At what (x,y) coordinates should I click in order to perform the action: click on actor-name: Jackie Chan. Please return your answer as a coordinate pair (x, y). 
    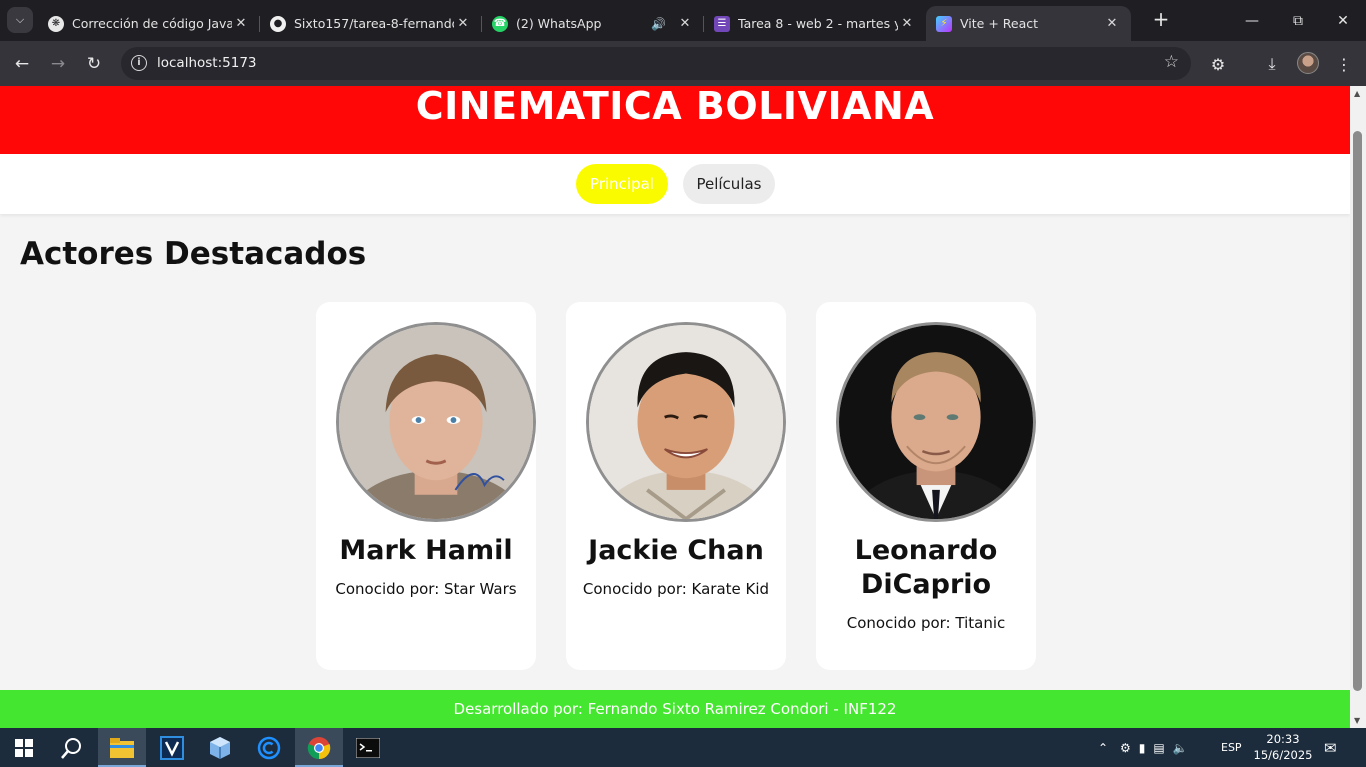
    Looking at the image, I should click on (676, 550).